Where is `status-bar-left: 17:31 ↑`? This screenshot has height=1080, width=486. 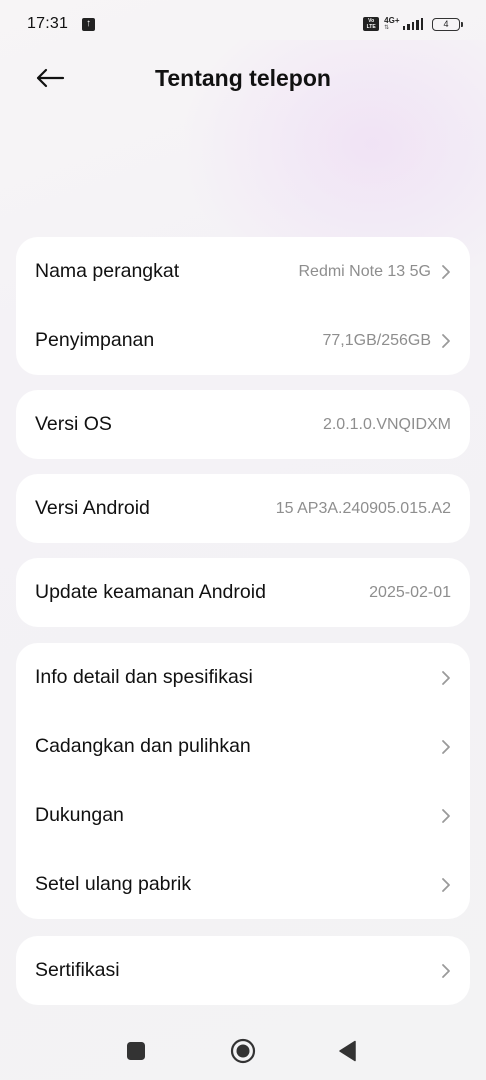
status-bar-left: 17:31 ↑ is located at coordinates (61, 24).